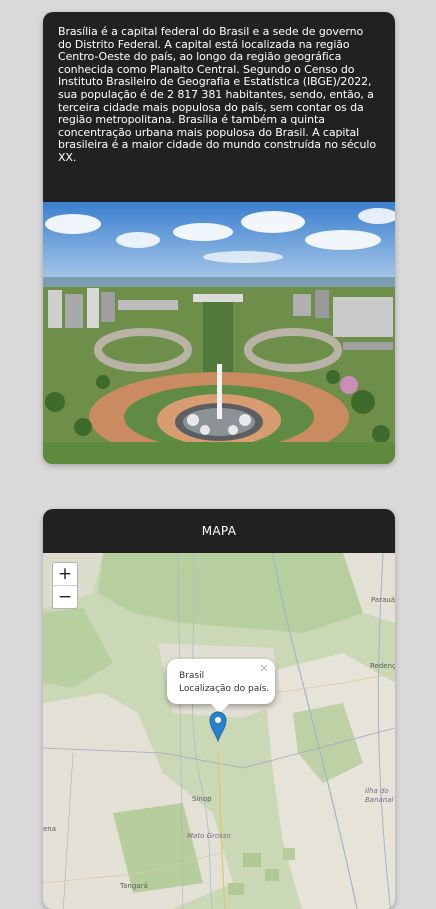 The width and height of the screenshot is (436, 909). I want to click on popup-close-button: ×, so click(264, 668).